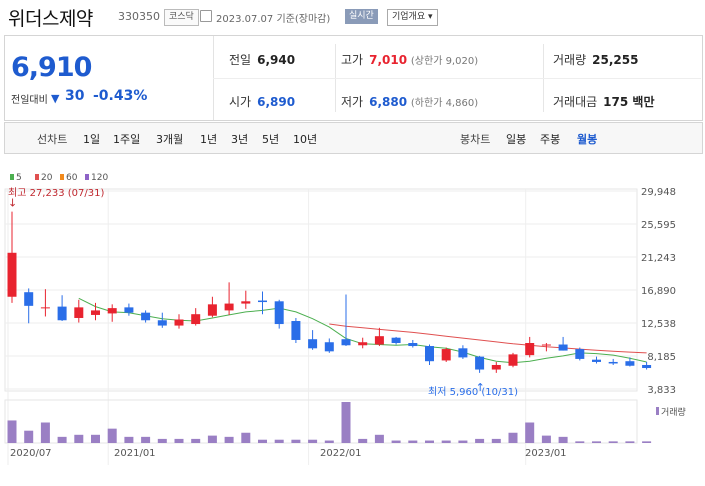  Describe the element at coordinates (47, 178) in the screenshot. I see `legend-label: 20` at that location.